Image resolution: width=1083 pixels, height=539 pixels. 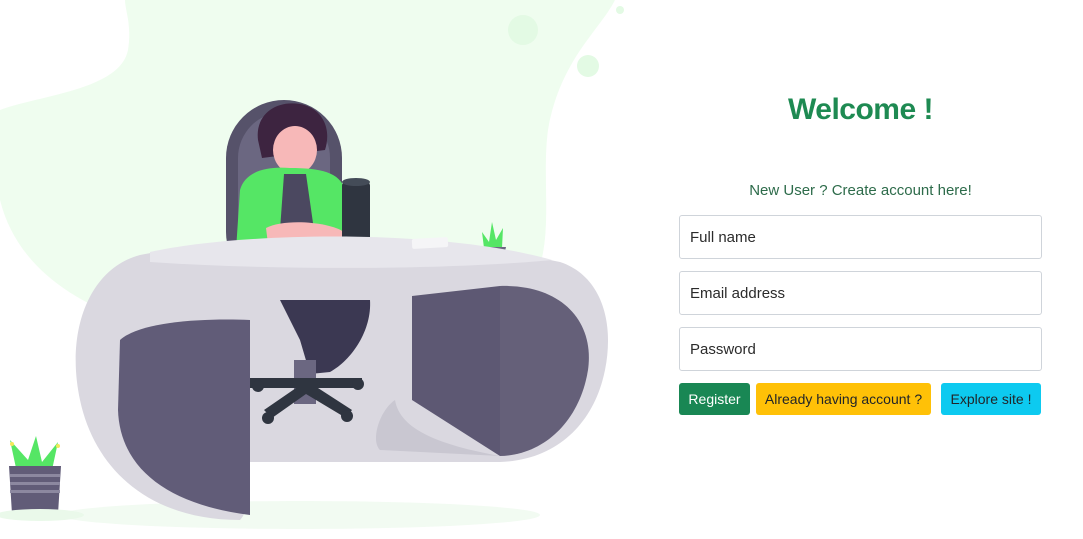 I want to click on desk-paper, so click(x=430, y=243).